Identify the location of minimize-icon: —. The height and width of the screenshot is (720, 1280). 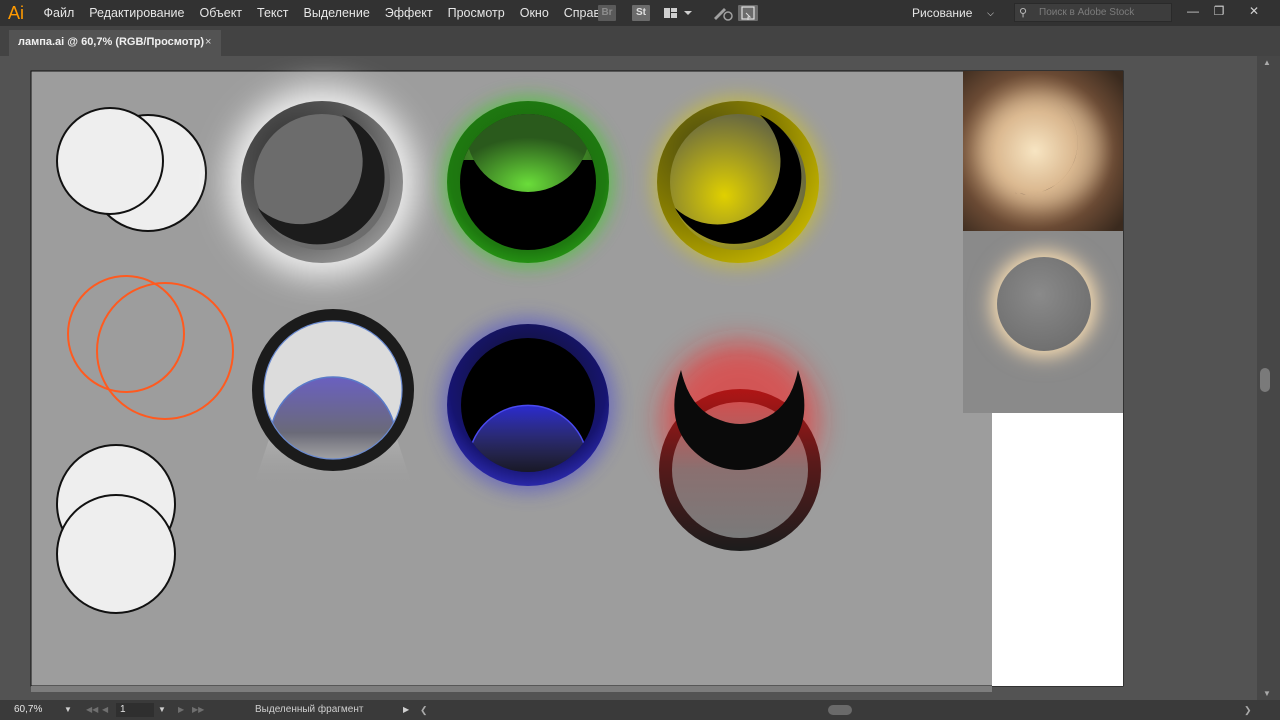
(1193, 11).